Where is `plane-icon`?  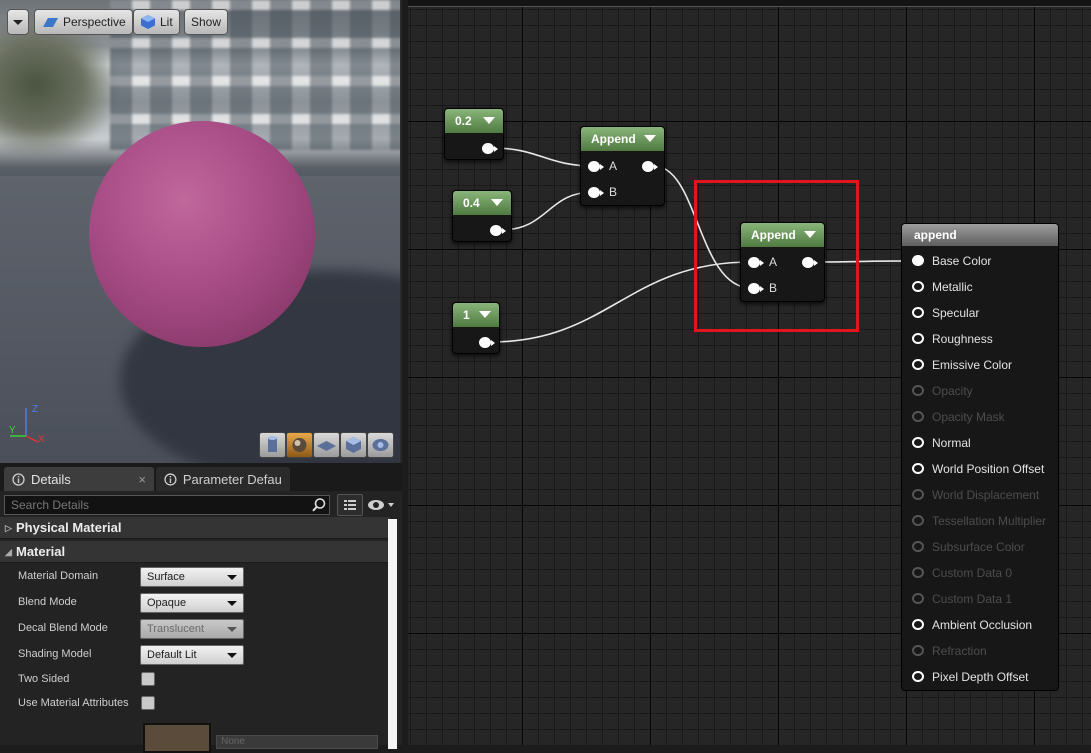
plane-icon is located at coordinates (326, 446).